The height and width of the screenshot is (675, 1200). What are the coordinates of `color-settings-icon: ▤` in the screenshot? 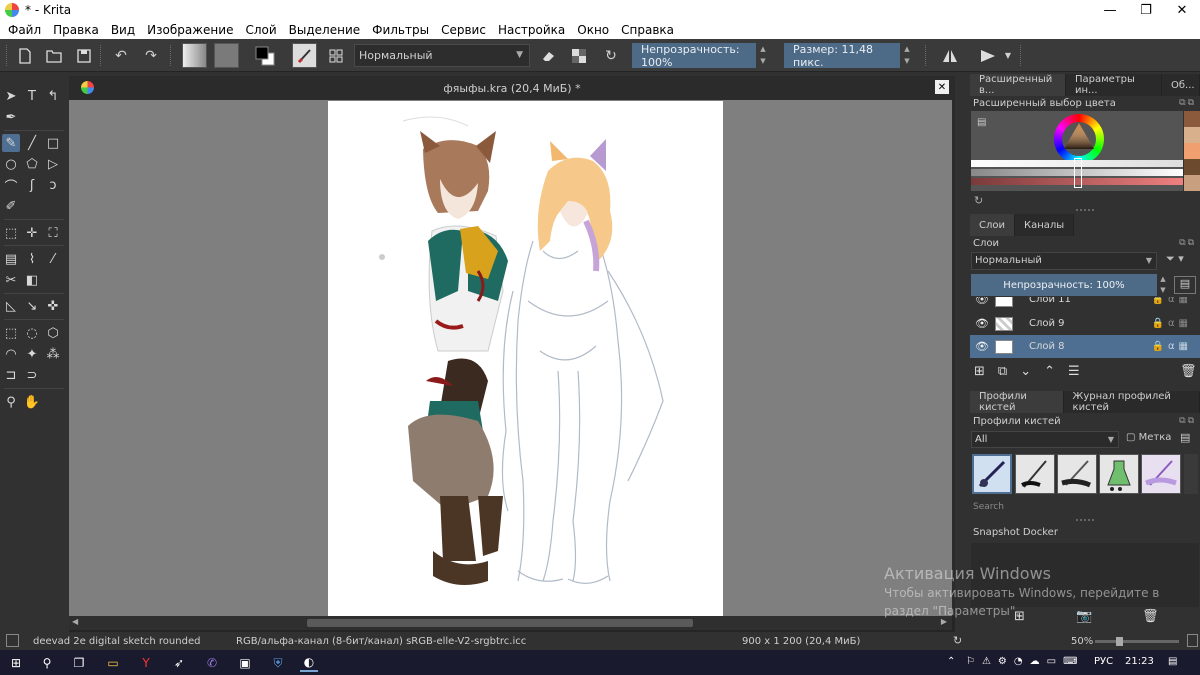 It's located at (981, 122).